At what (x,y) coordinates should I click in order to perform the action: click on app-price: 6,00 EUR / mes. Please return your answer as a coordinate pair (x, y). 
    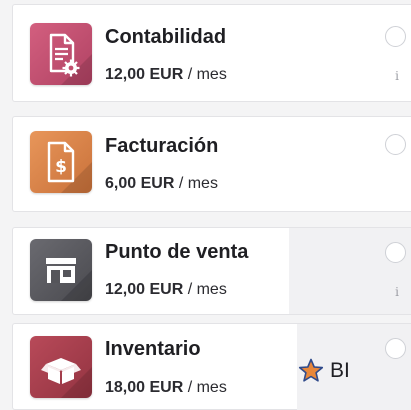
    Looking at the image, I should click on (161, 184).